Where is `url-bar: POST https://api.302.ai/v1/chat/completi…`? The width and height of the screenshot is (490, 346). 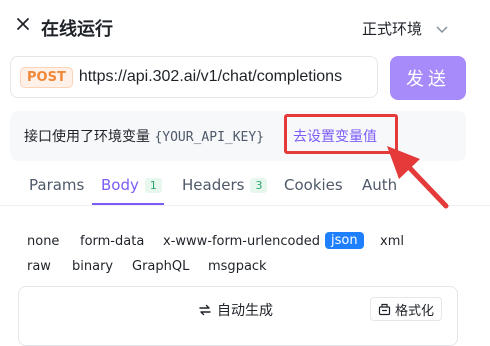 url-bar: POST https://api.302.ai/v1/chat/completi… is located at coordinates (194, 77).